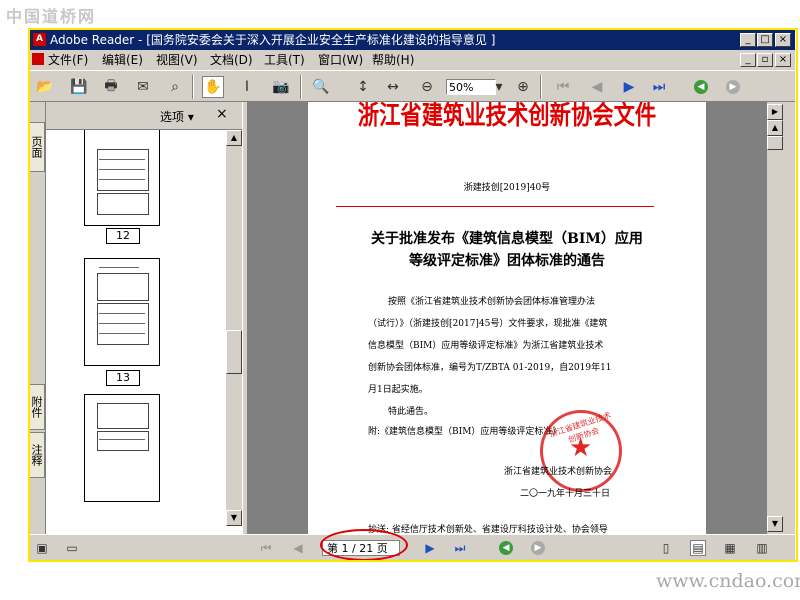 The height and width of the screenshot is (600, 800). I want to click on doc-restore-button: ▫, so click(765, 60).